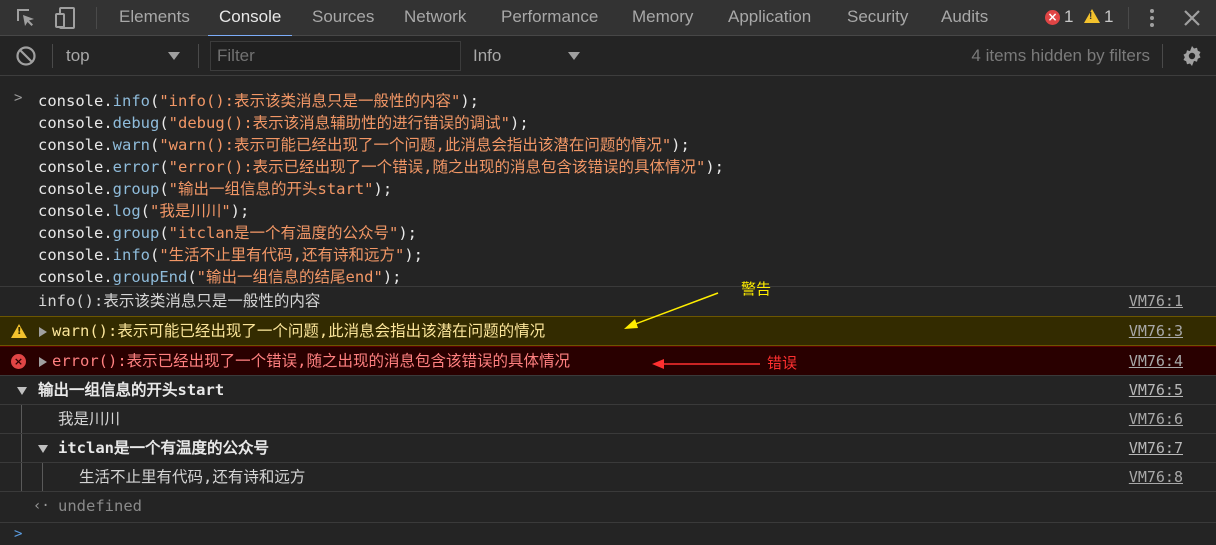 The image size is (1216, 545). What do you see at coordinates (769, 18) in the screenshot?
I see `tab-application: Application` at bounding box center [769, 18].